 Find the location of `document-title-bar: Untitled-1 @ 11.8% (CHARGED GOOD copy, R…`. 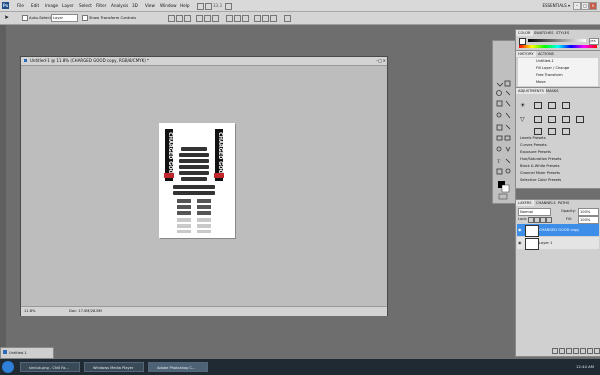

document-title-bar: Untitled-1 @ 11.8% (CHARGED GOOD copy, R… is located at coordinates (204, 61).